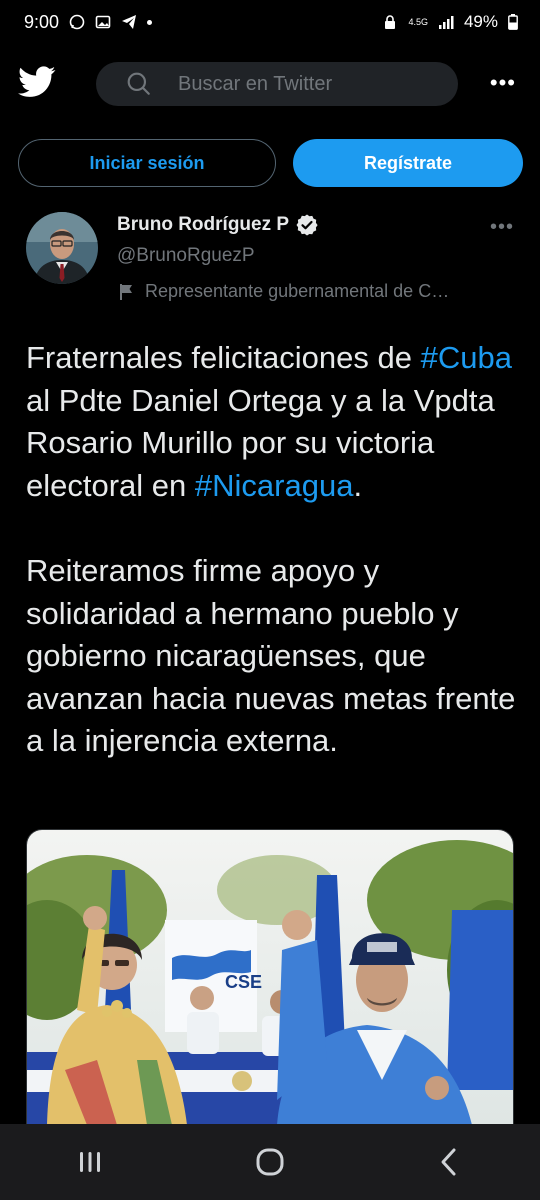 Image resolution: width=540 pixels, height=1200 pixels. What do you see at coordinates (255, 83) in the screenshot?
I see `search-placeholder: Buscar en Twitter` at bounding box center [255, 83].